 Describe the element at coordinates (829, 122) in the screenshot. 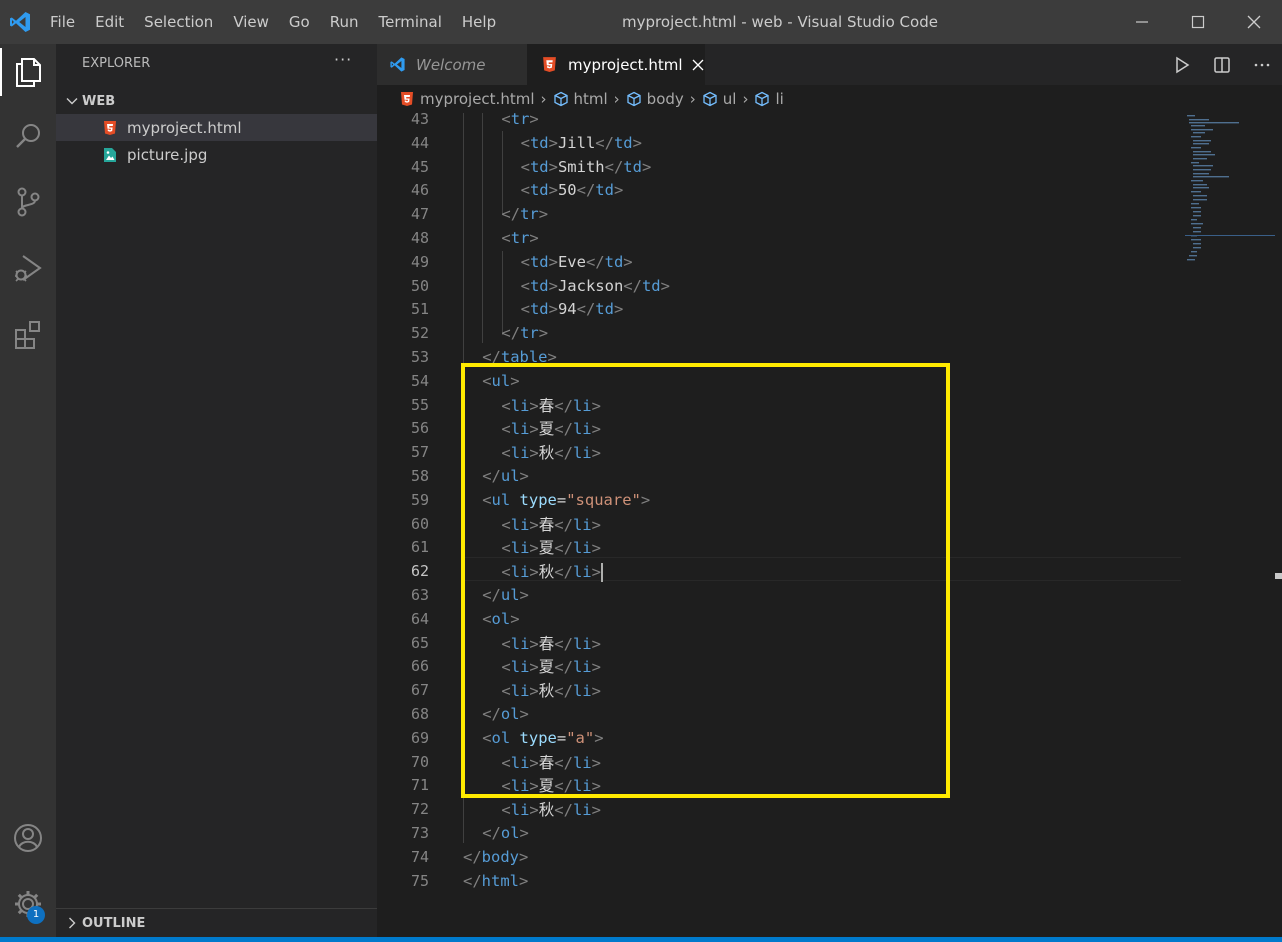

I see `code-line: 43 <tr>` at that location.